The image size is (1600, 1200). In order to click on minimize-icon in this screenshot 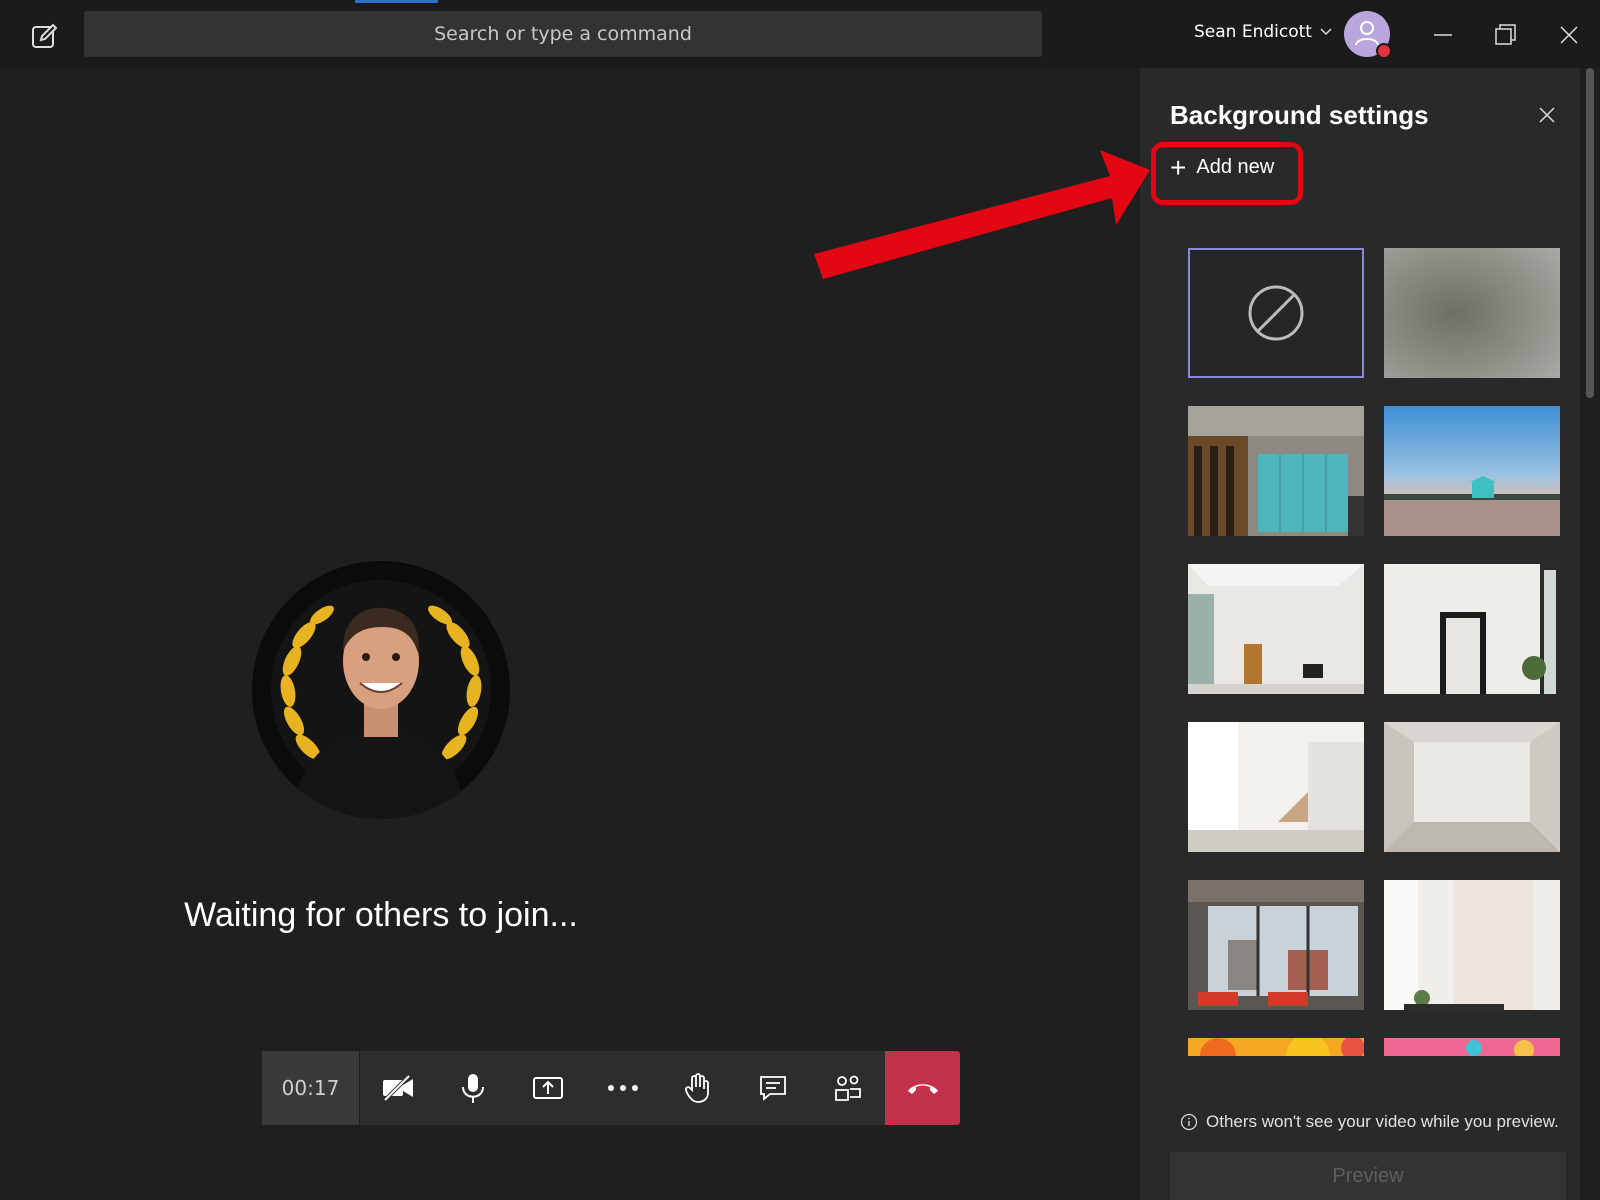, I will do `click(1443, 35)`.